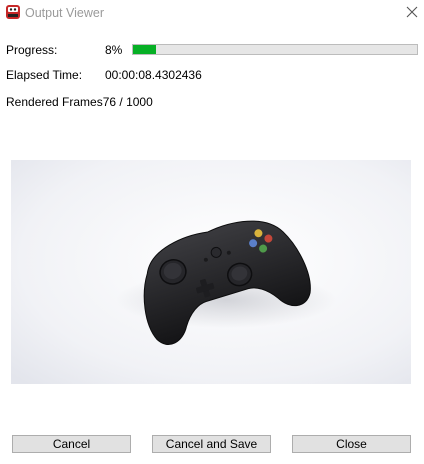  I want to click on progress-percent: 8%, so click(114, 50).